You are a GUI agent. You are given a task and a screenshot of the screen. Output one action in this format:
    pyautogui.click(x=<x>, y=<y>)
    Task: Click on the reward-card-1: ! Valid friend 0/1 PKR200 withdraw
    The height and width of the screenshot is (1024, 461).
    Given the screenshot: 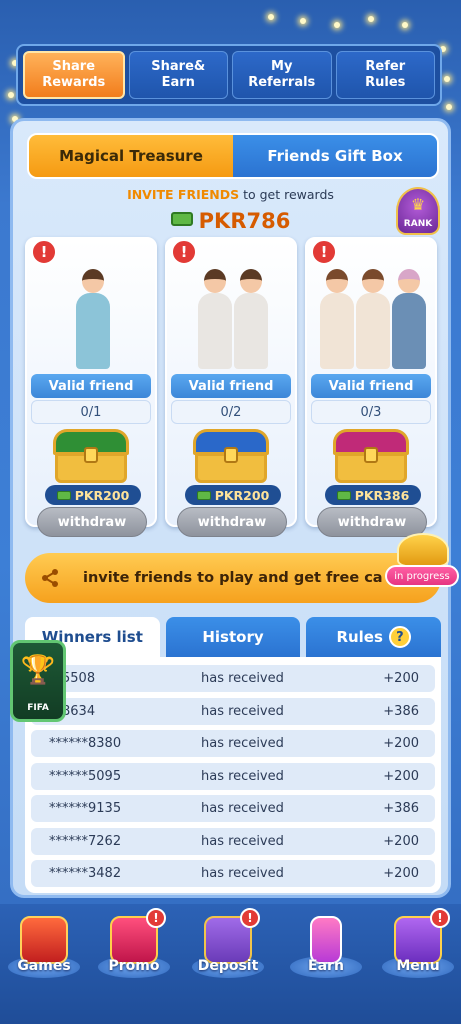 What is the action you would take?
    pyautogui.click(x=91, y=387)
    